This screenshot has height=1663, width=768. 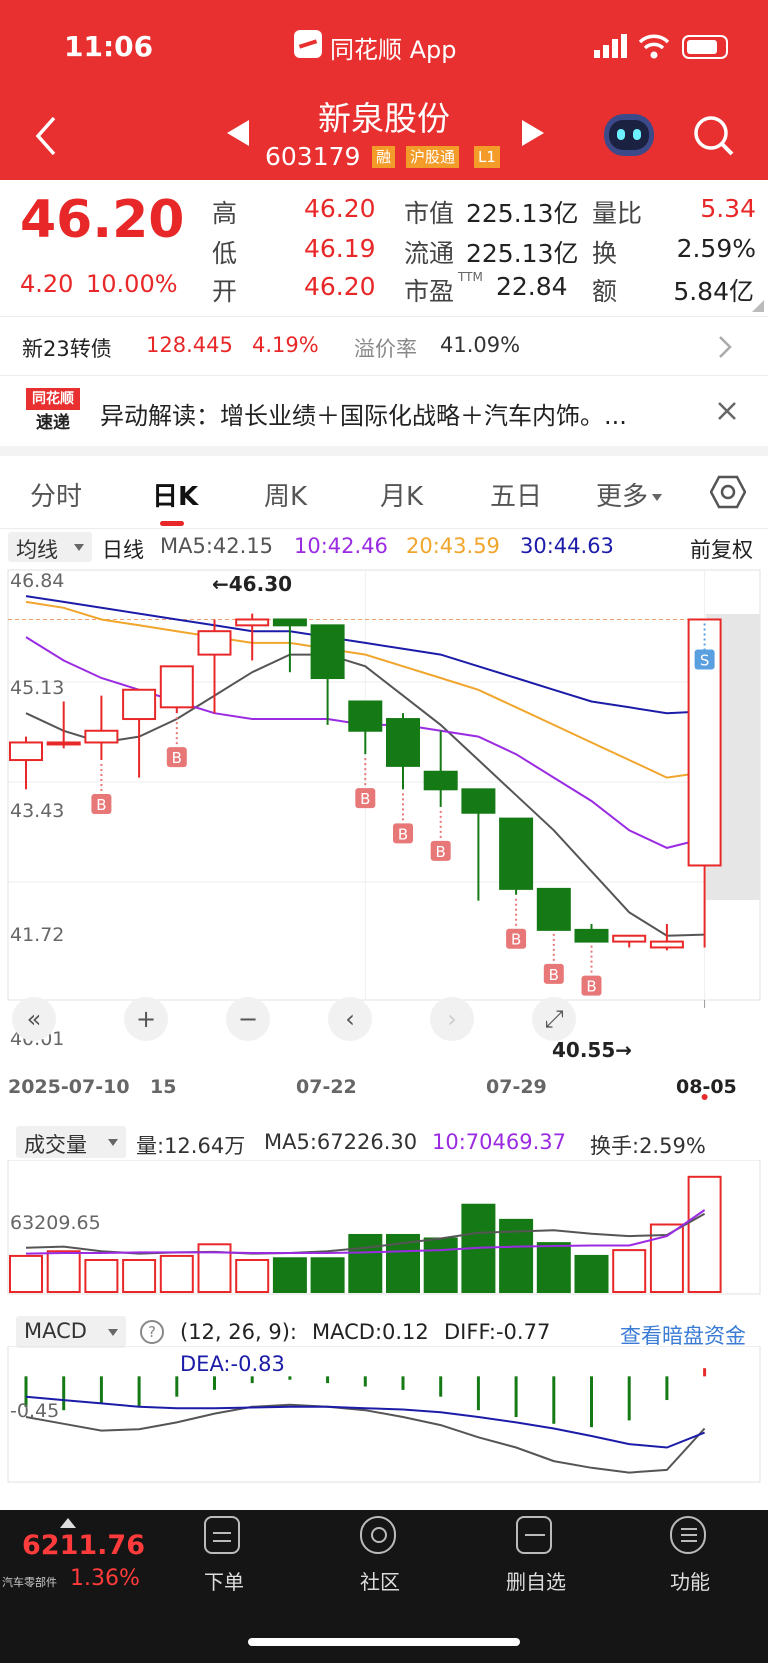 I want to click on turnover-value: 2.59%, so click(x=716, y=248).